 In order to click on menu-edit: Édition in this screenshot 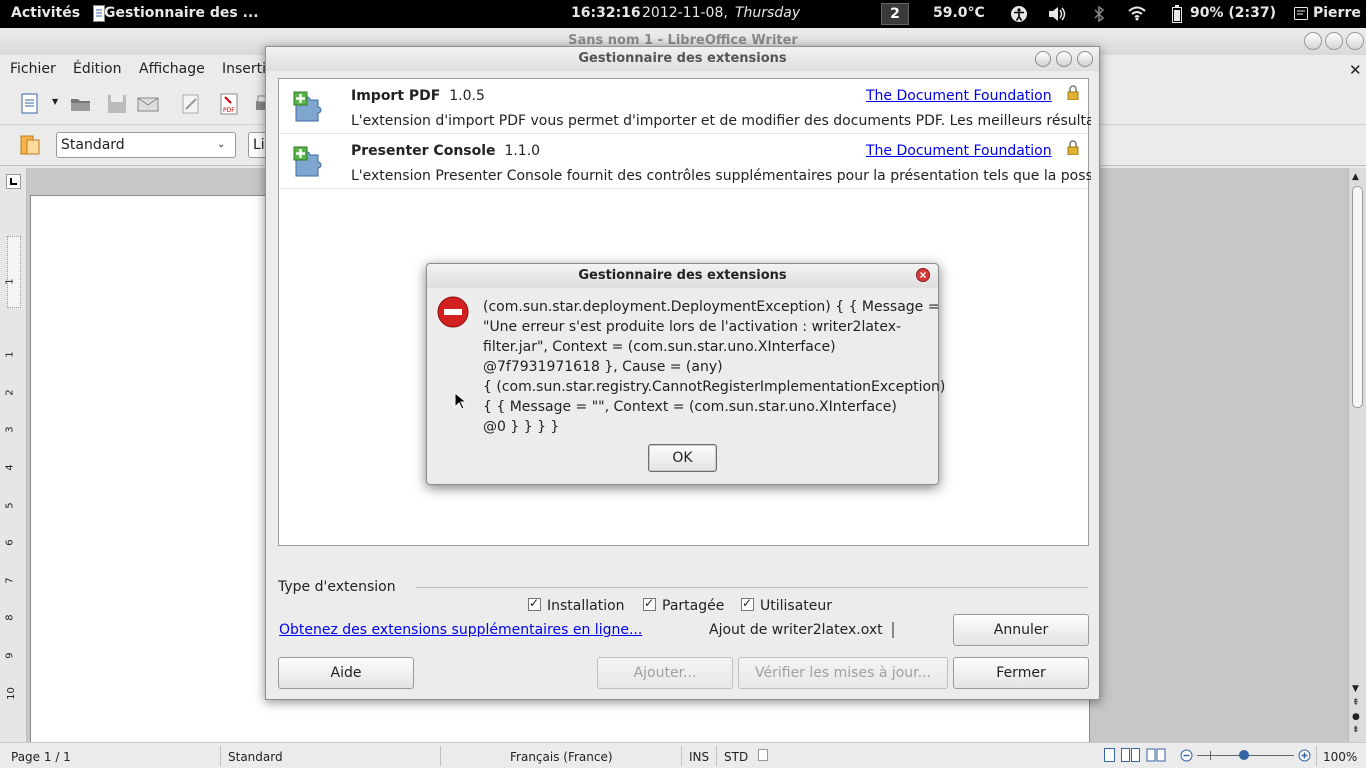, I will do `click(97, 69)`.